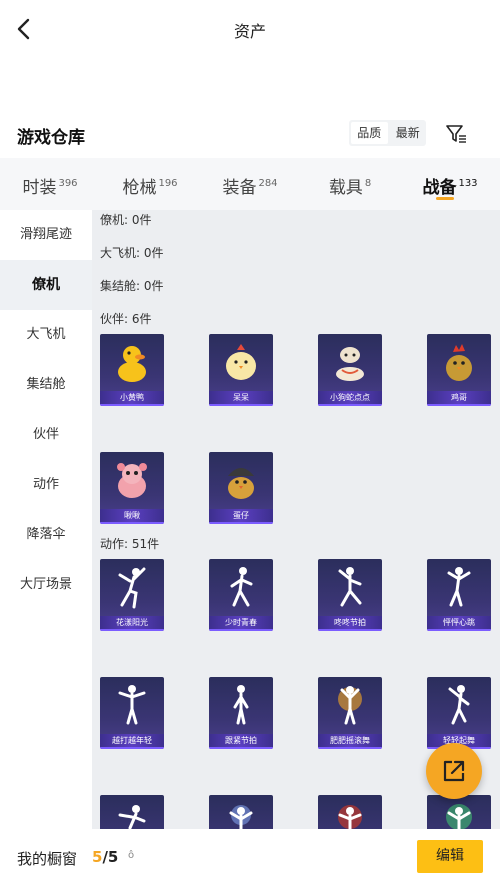 This screenshot has height=885, width=500. What do you see at coordinates (132, 397) in the screenshot?
I see `card-name: 小黄鸭` at bounding box center [132, 397].